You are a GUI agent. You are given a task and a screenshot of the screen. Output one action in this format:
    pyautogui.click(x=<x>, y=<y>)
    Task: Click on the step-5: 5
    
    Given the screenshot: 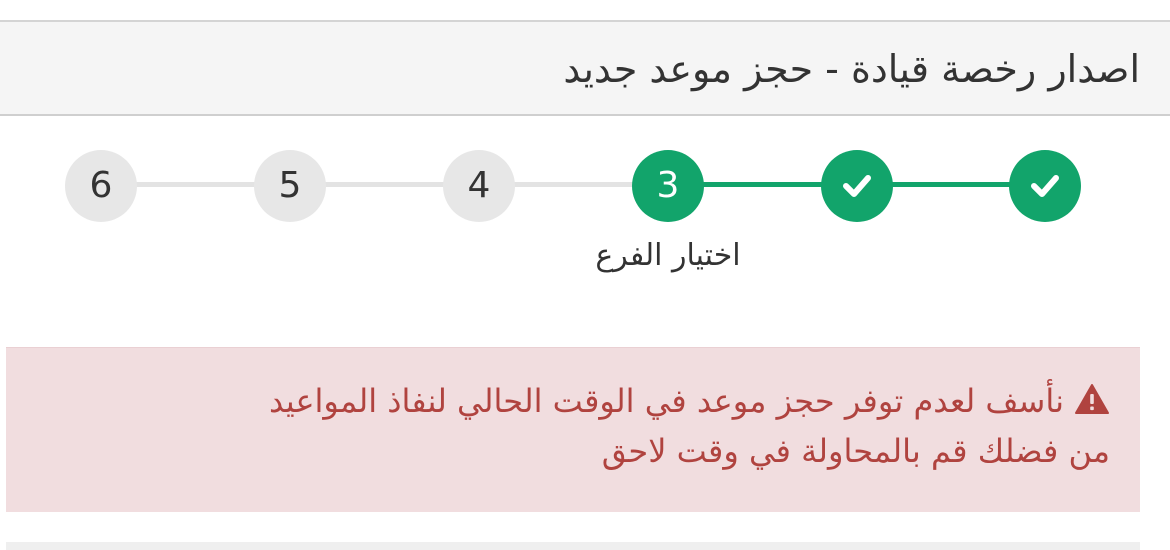 What is the action you would take?
    pyautogui.click(x=290, y=186)
    